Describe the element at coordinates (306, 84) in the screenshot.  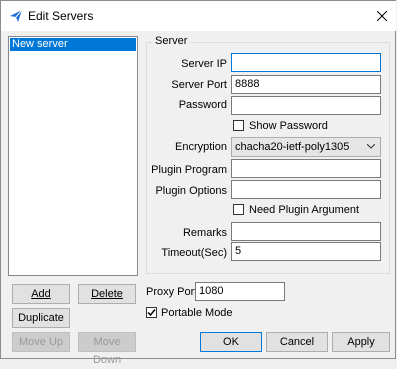
I see `server-port-field: 8888` at that location.